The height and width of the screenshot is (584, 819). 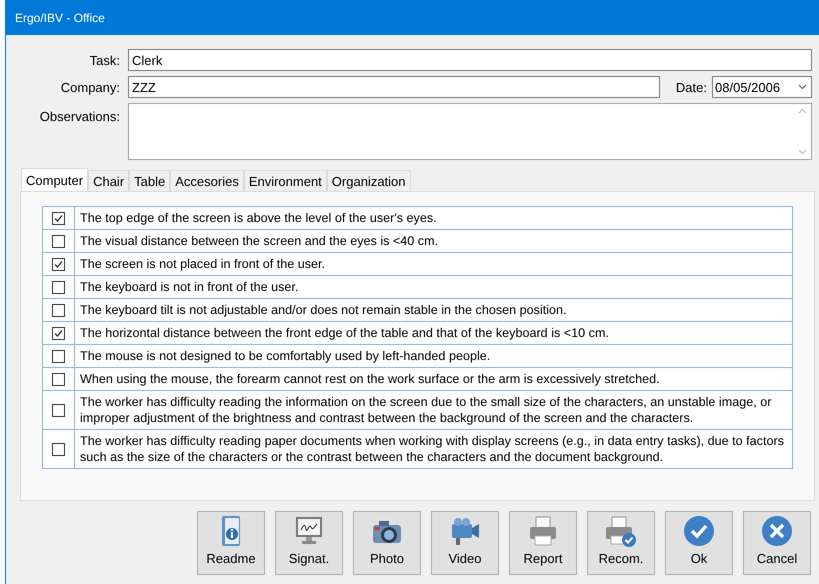 What do you see at coordinates (368, 180) in the screenshot?
I see `tab: Organization` at bounding box center [368, 180].